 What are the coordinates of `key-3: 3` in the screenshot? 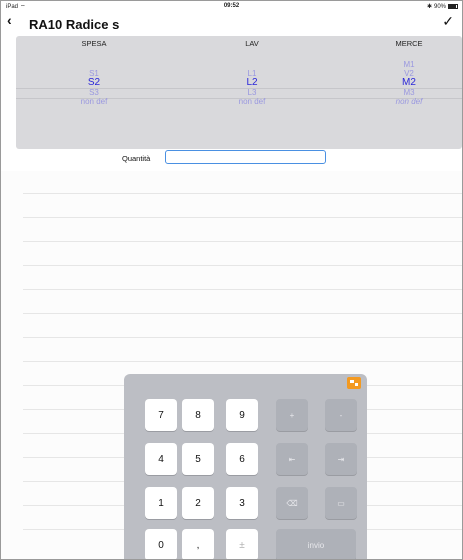 It's located at (242, 503).